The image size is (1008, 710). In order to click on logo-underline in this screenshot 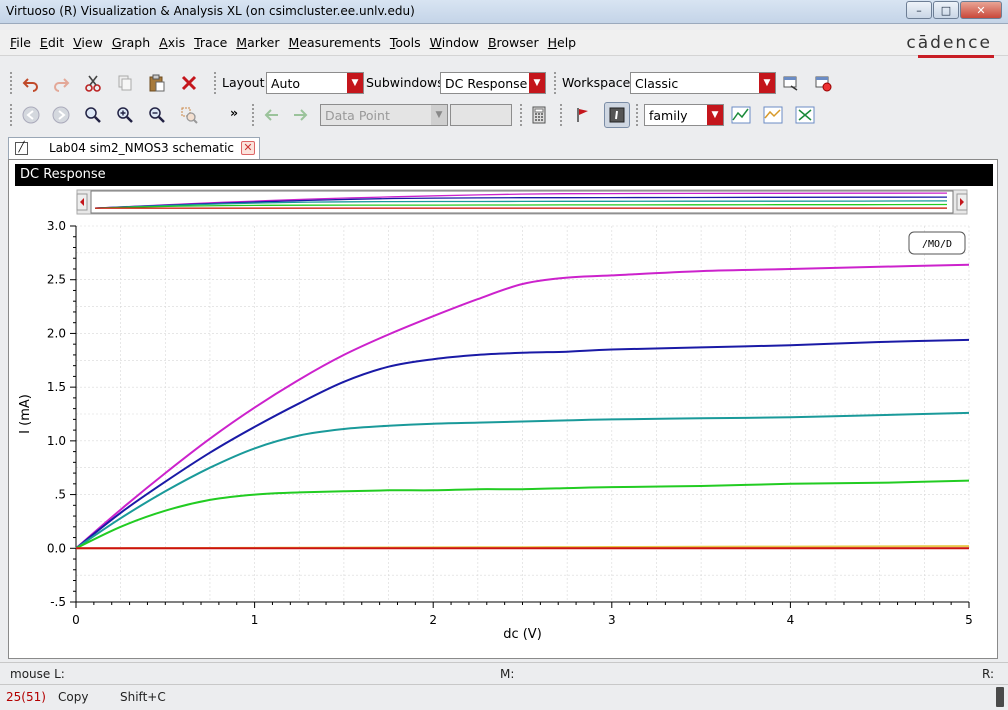, I will do `click(956, 56)`.